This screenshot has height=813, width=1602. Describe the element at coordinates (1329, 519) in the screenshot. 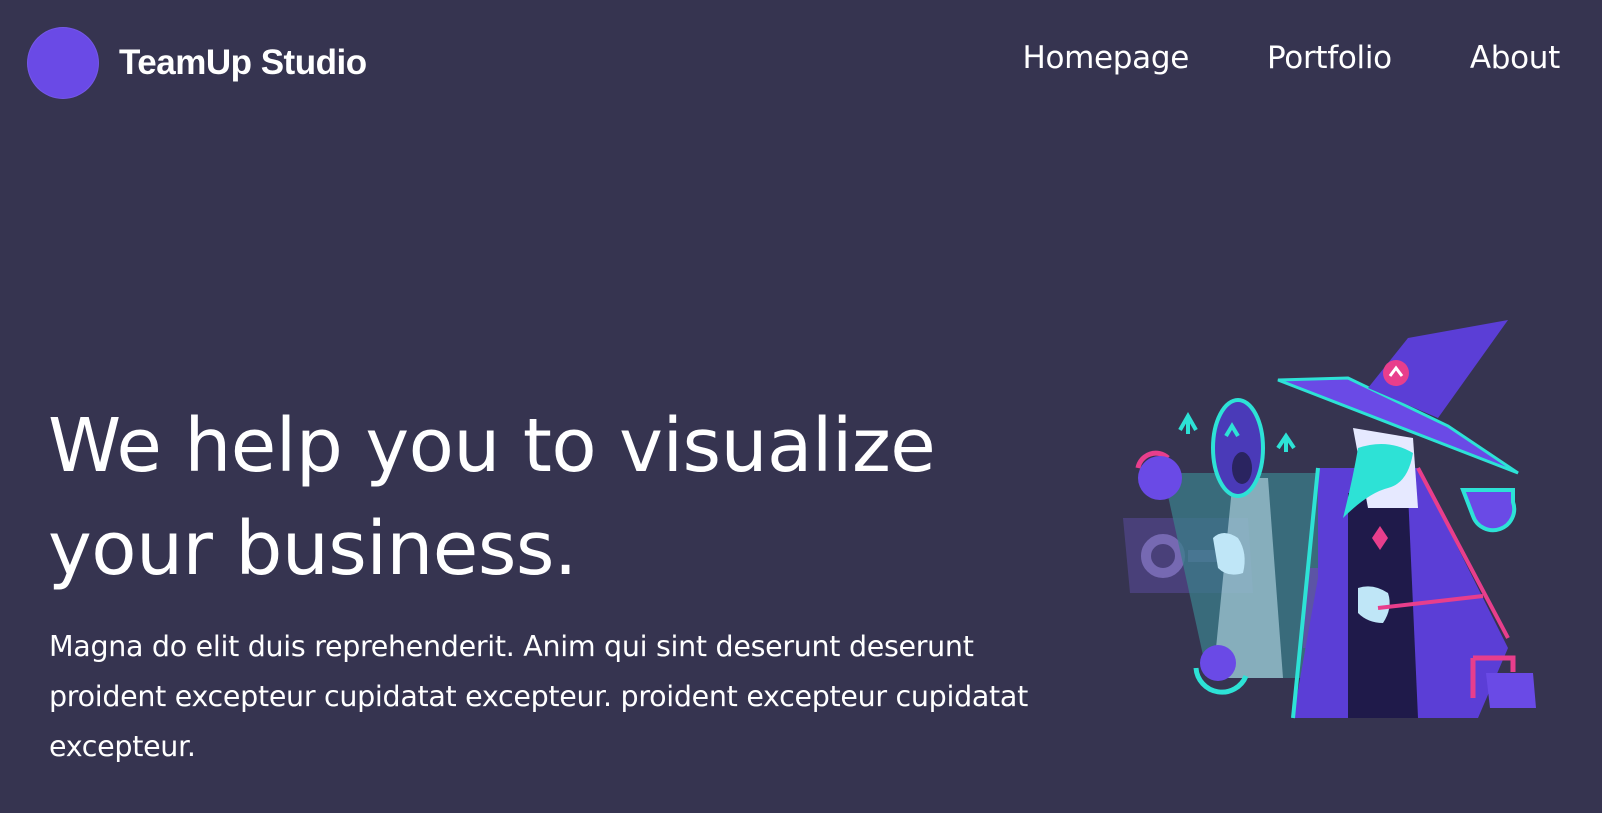

I see `wizard-illustration` at that location.